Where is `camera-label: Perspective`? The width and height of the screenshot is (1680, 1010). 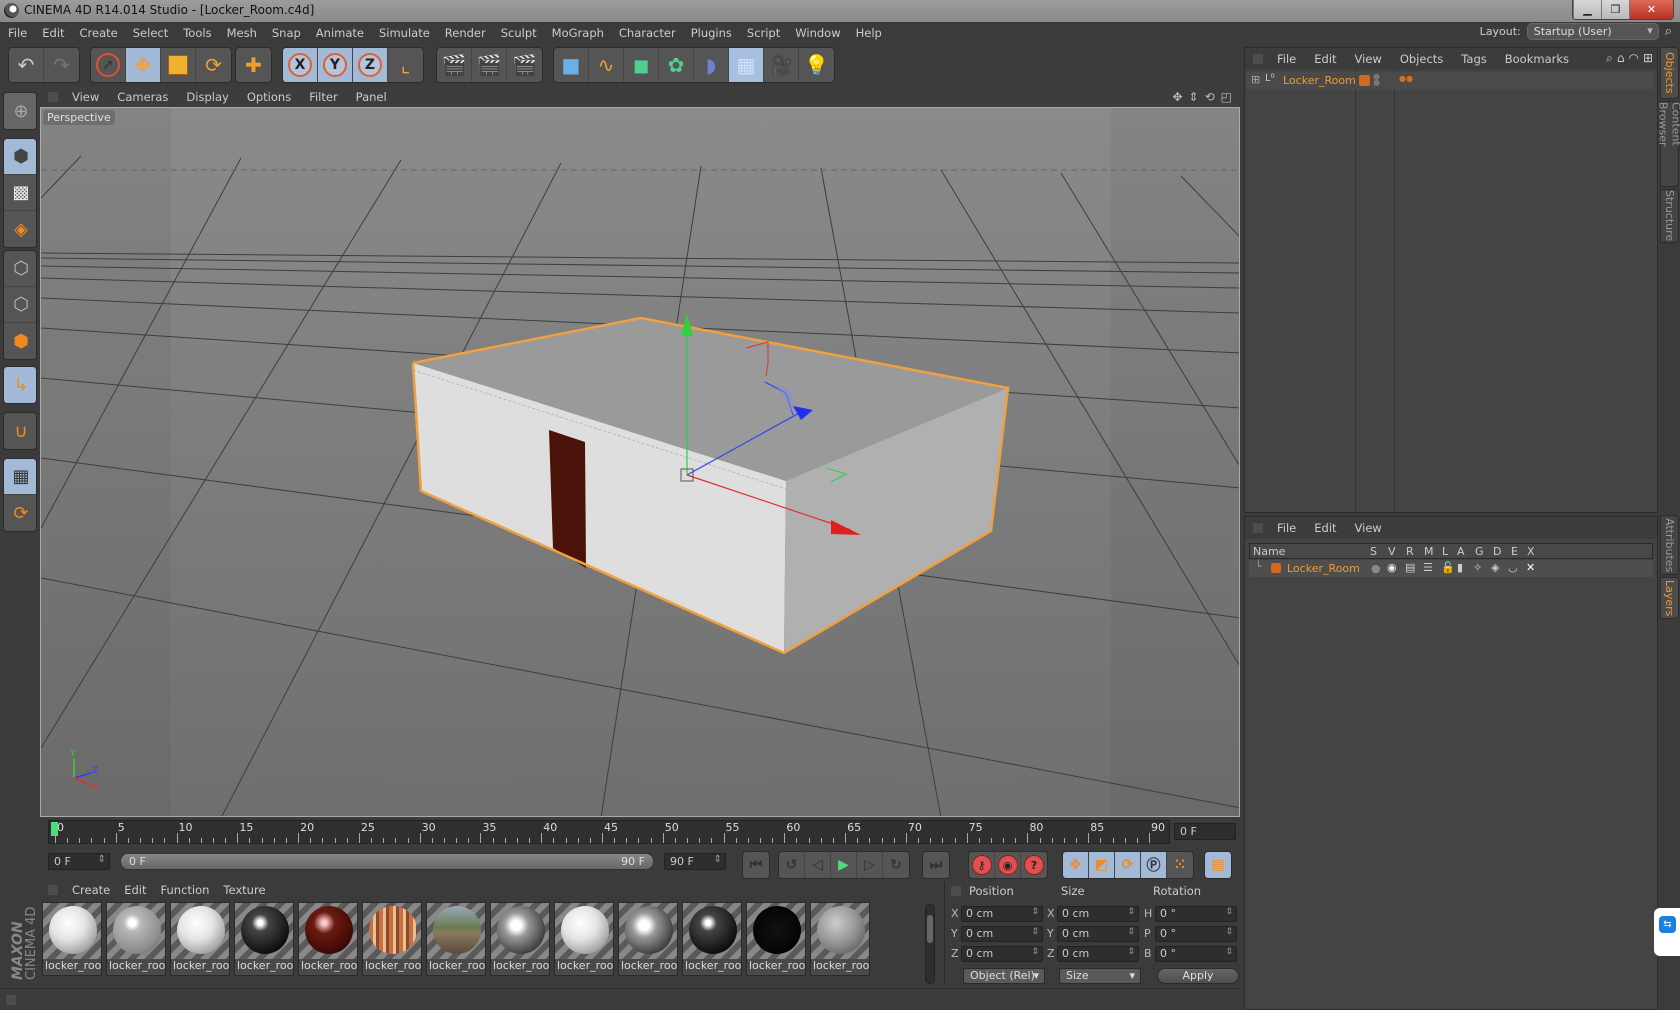
camera-label: Perspective is located at coordinates (79, 117).